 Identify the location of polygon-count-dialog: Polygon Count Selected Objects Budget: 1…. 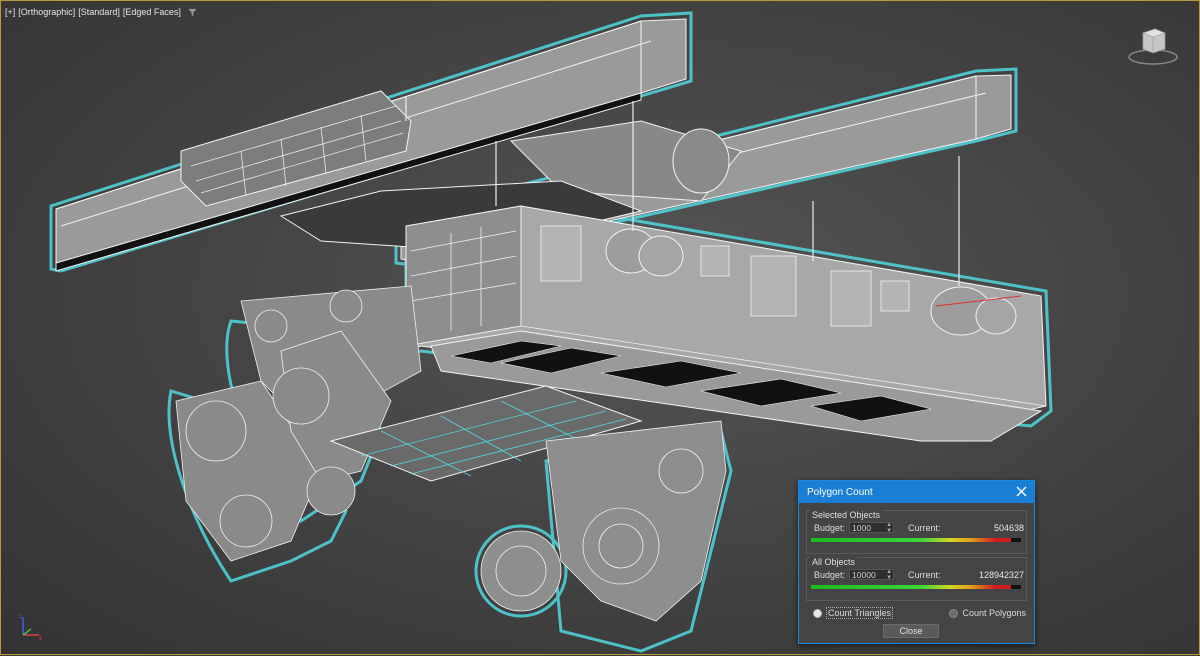
(916, 562).